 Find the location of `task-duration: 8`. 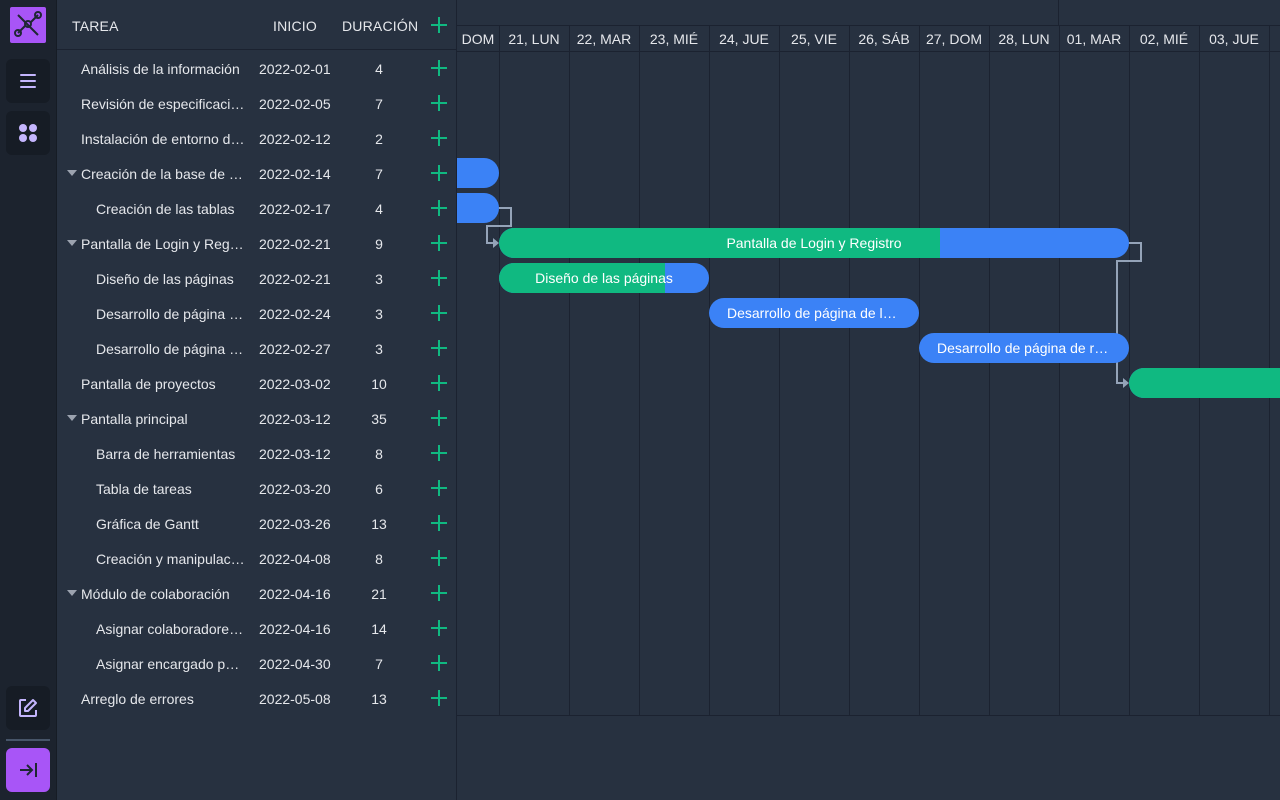

task-duration: 8 is located at coordinates (379, 559).